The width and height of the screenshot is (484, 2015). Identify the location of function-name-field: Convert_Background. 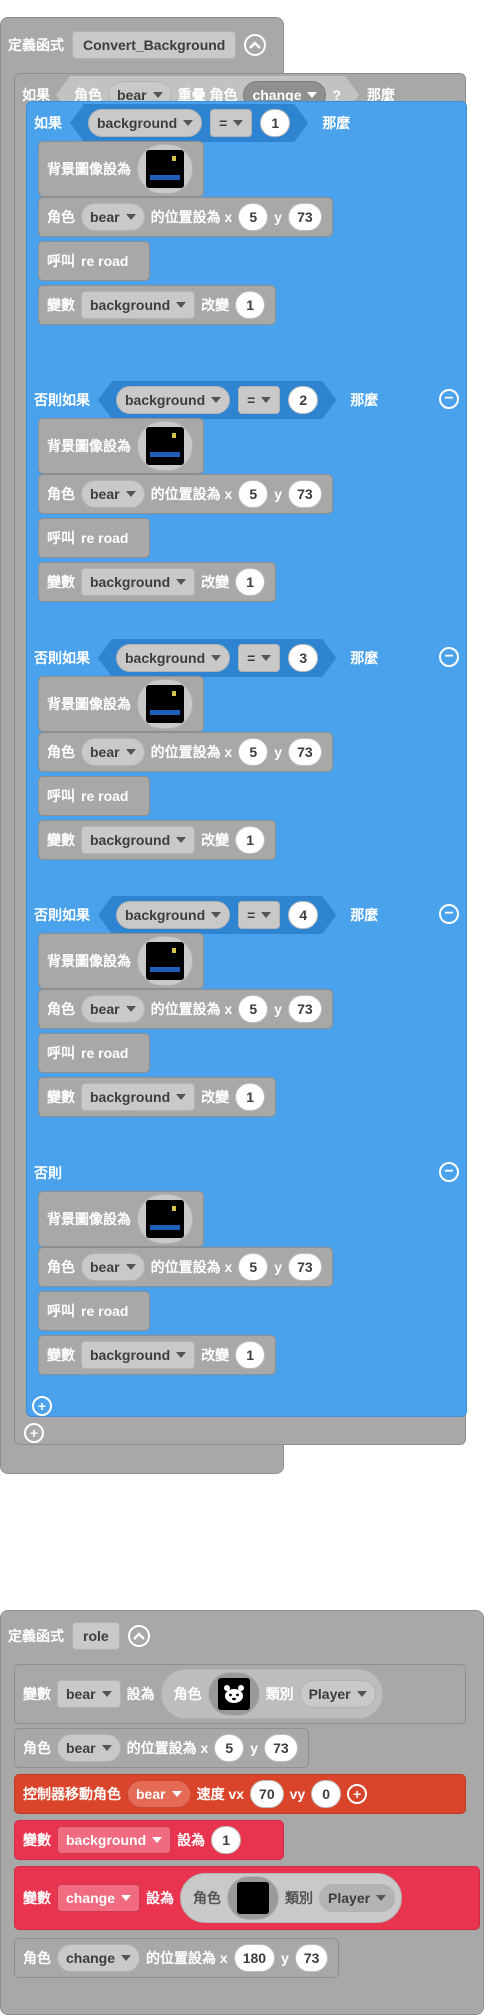
(154, 45).